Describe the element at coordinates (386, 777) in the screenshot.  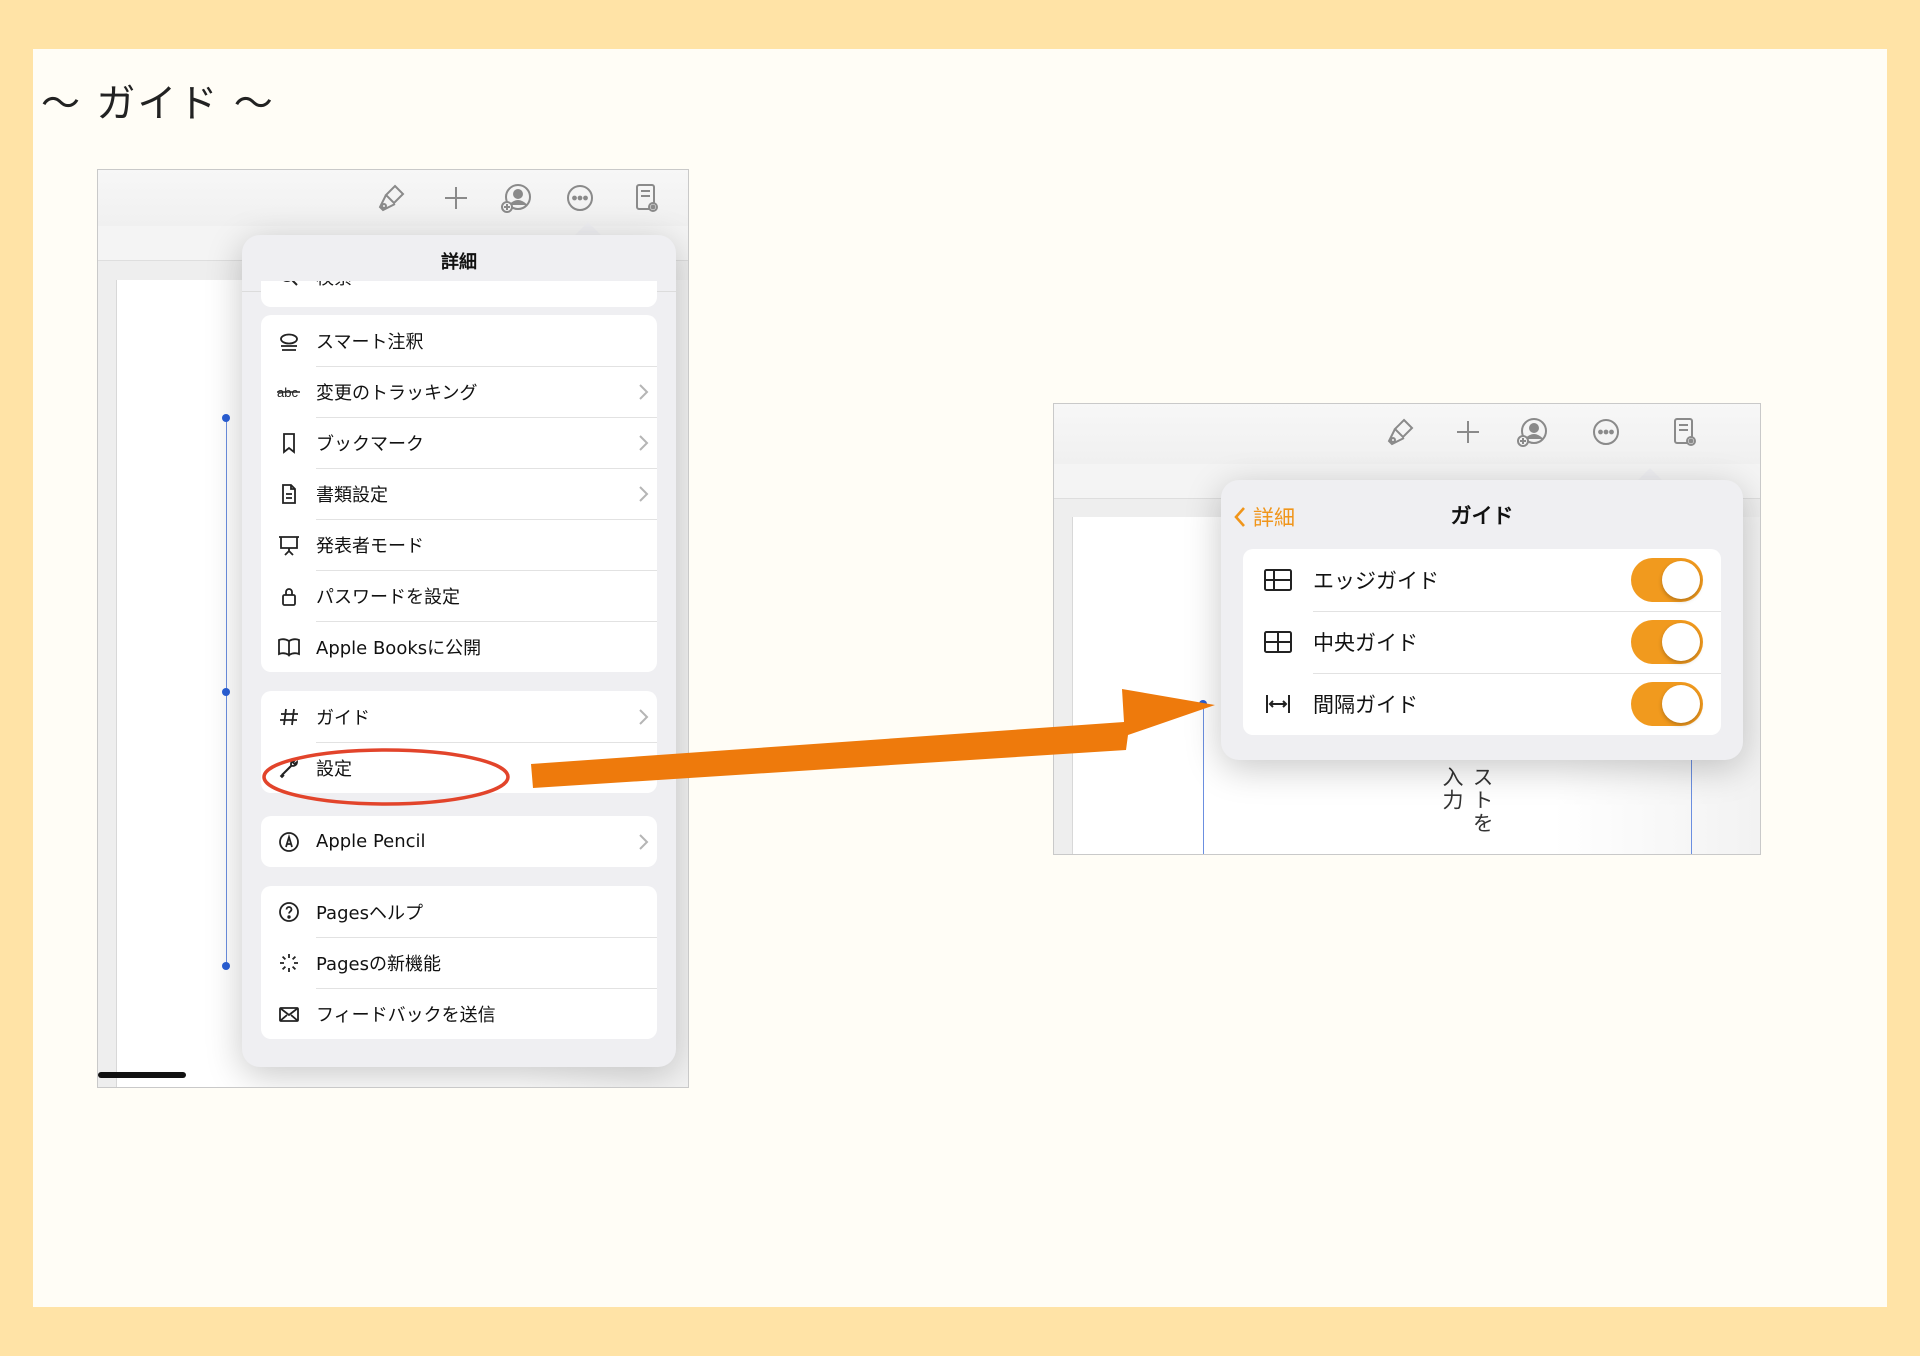
I see `highlight-ellipse` at that location.